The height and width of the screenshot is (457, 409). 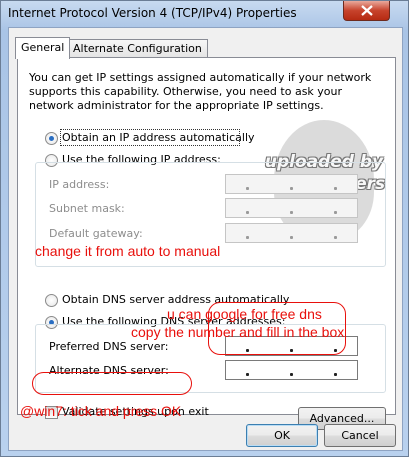 What do you see at coordinates (96, 233) in the screenshot?
I see `default-gateway-label: Default gateway:` at bounding box center [96, 233].